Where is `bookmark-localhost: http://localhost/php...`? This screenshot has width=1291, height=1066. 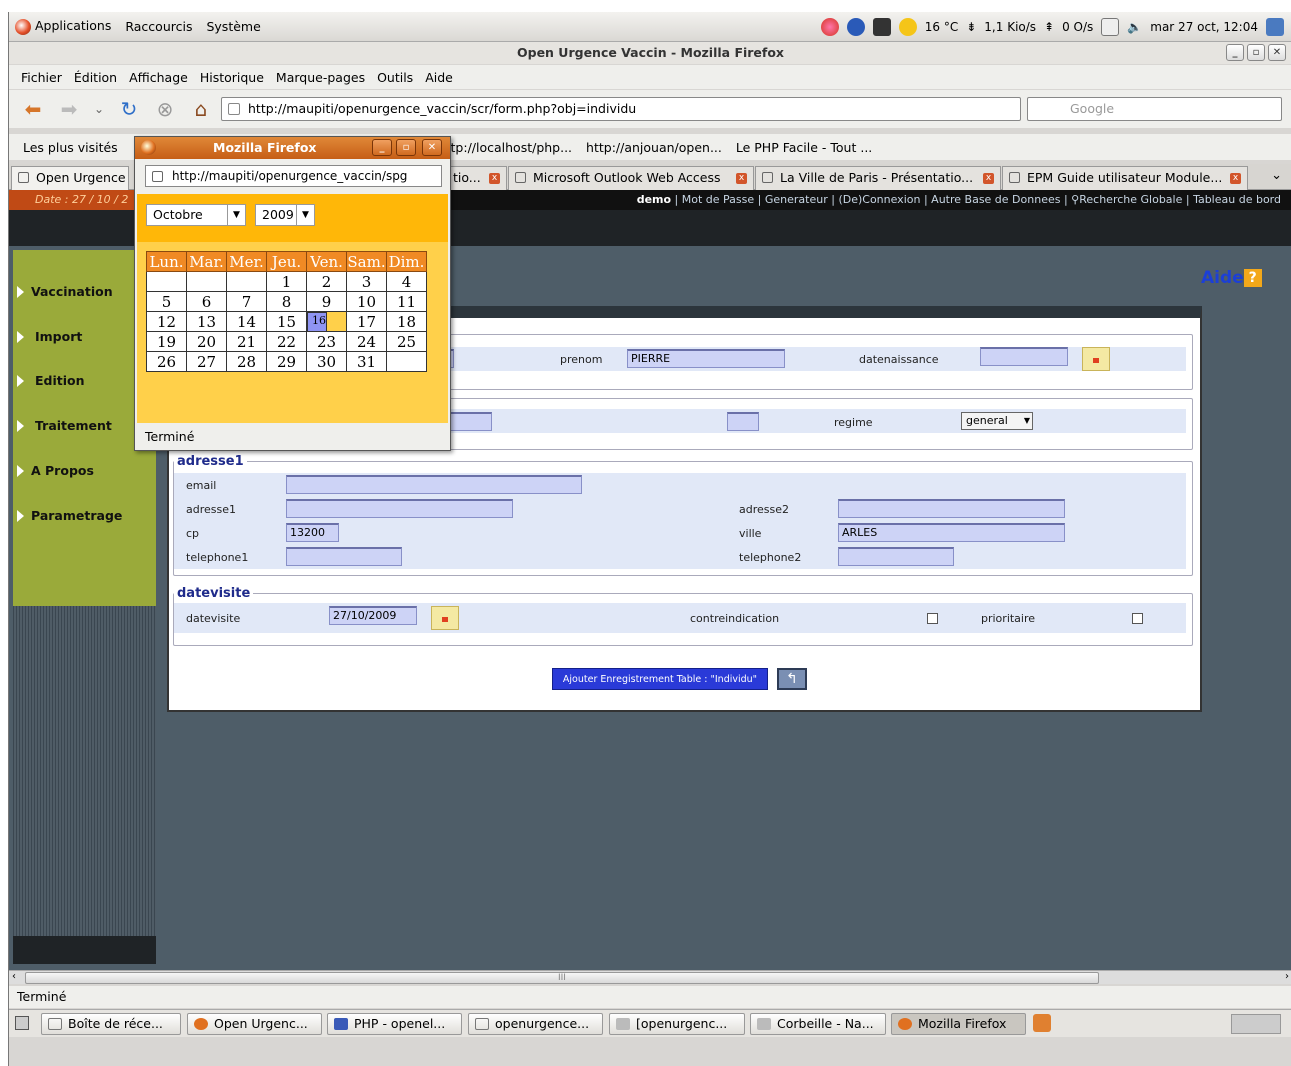 bookmark-localhost: http://localhost/php... is located at coordinates (505, 147).